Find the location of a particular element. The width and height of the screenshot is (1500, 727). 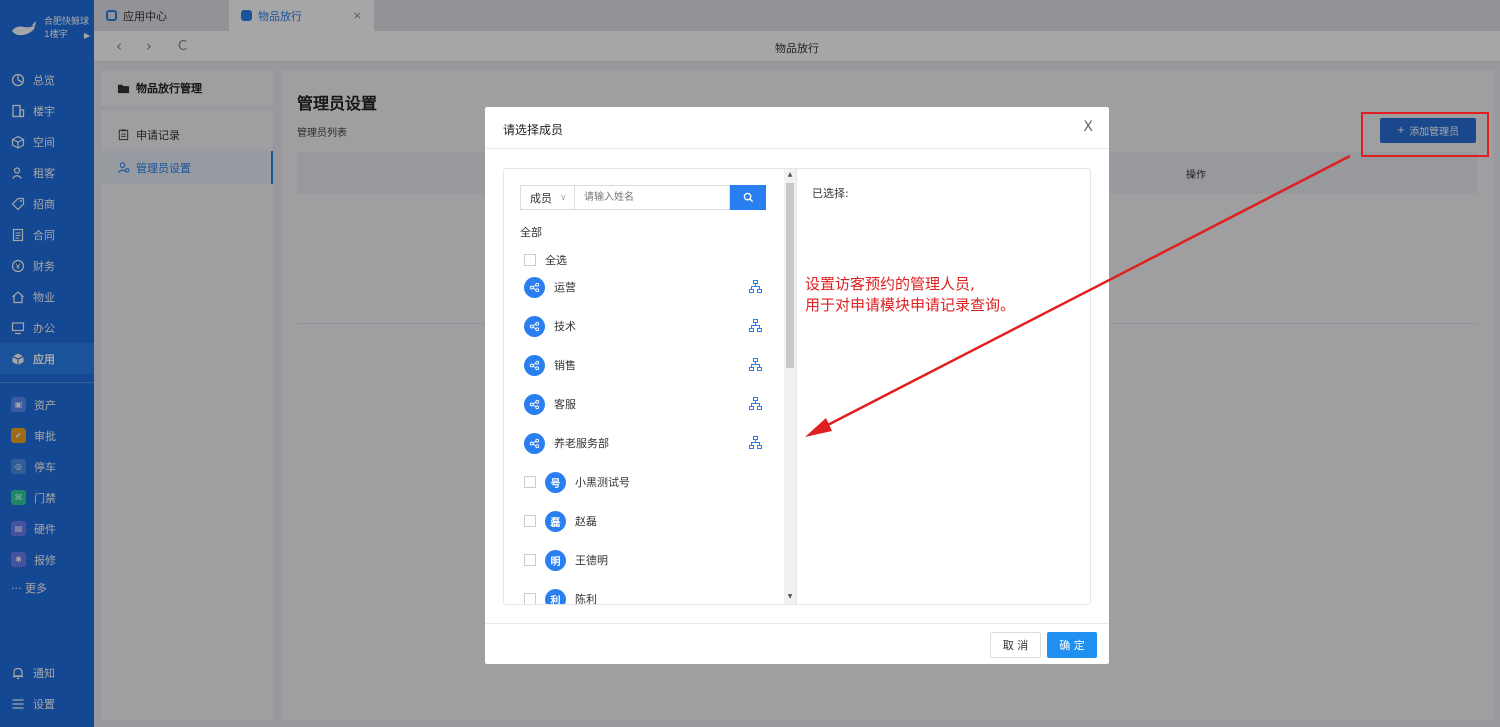

search-bar: 成员 ∨ is located at coordinates (643, 197).